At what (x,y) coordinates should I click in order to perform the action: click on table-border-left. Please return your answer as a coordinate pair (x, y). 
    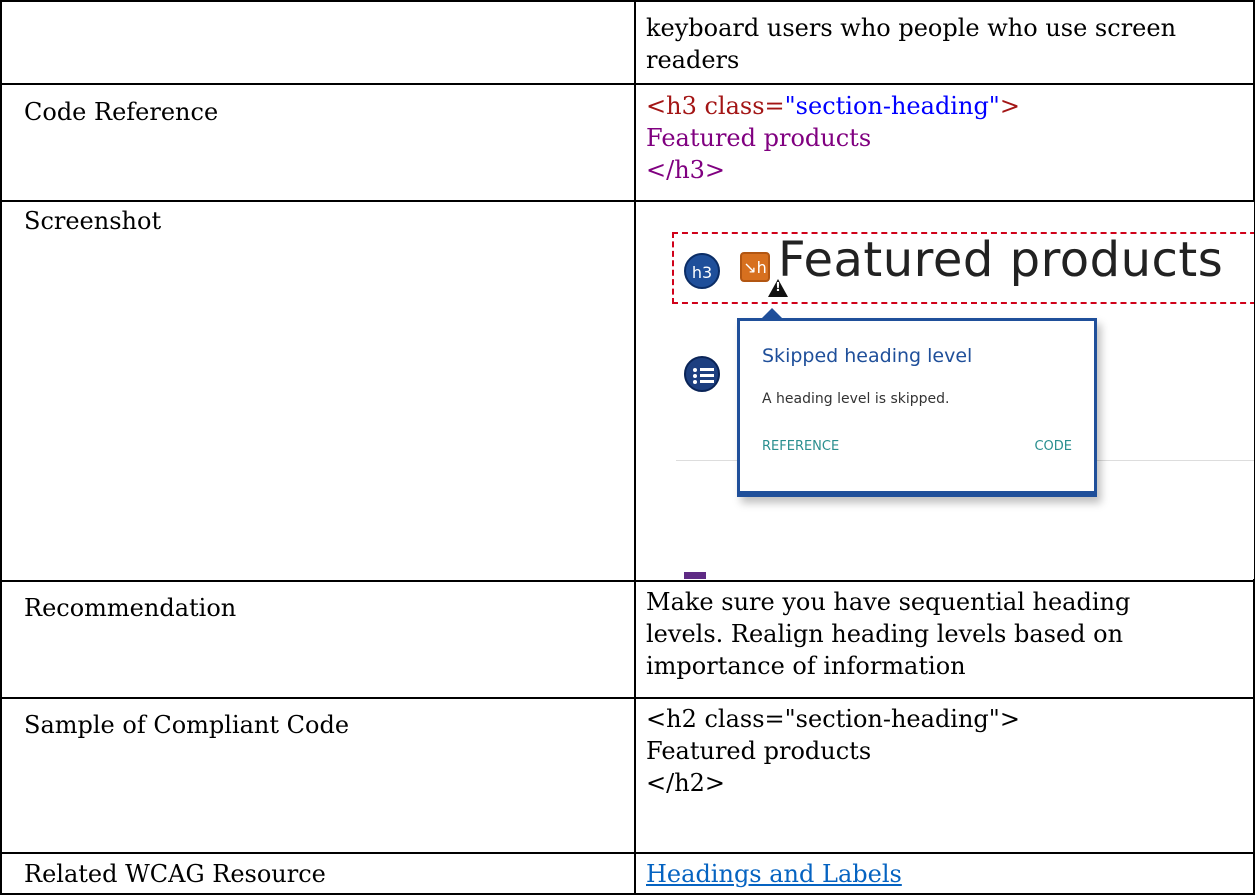
    Looking at the image, I should click on (1, 447).